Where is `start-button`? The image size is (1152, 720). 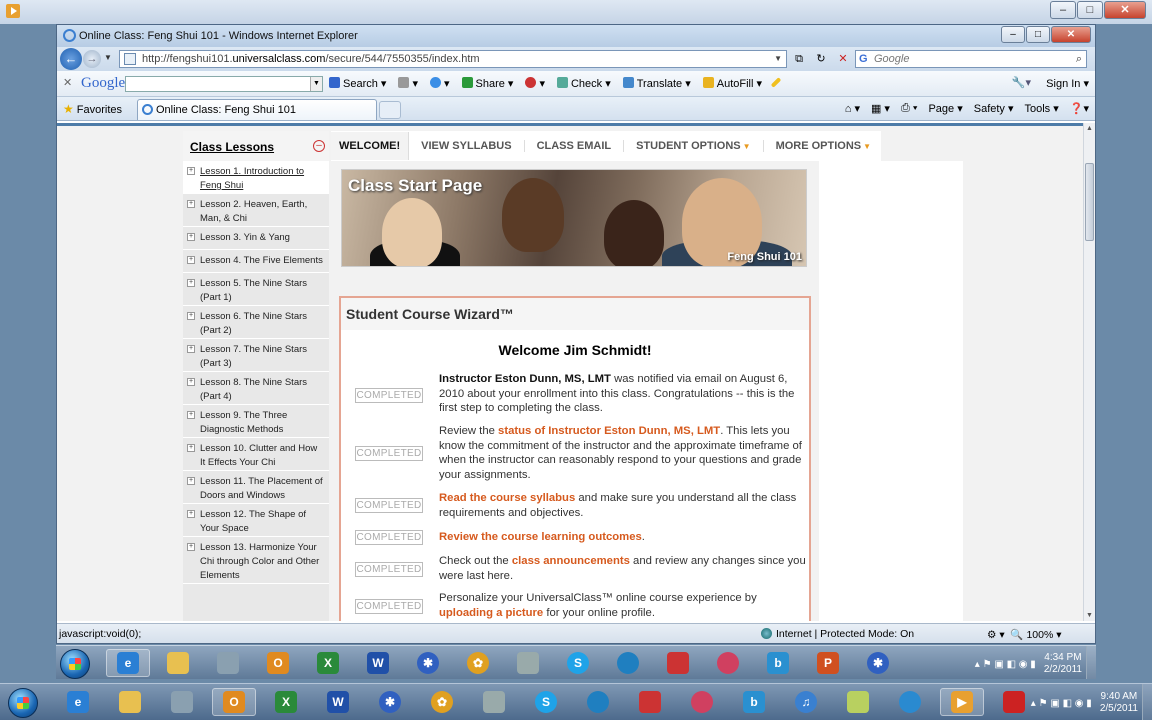
start-button is located at coordinates (75, 664).